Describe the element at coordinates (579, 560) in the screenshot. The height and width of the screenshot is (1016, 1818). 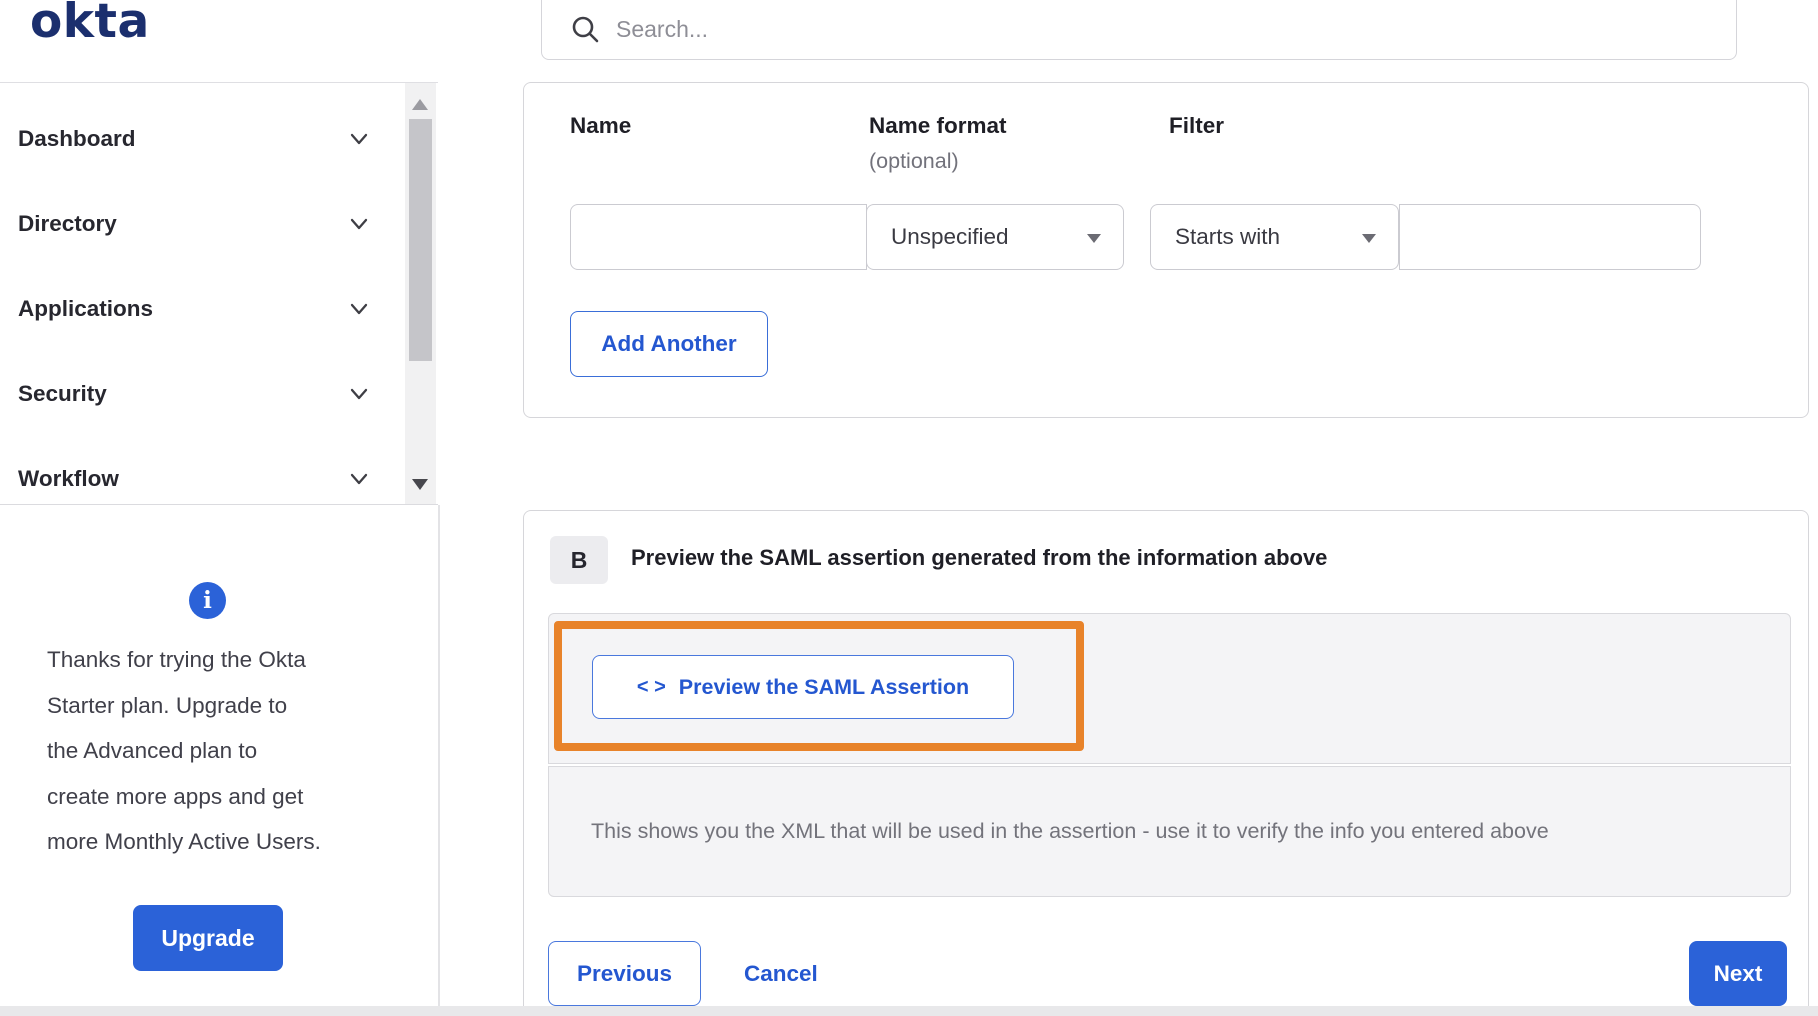
I see `step-b-badge: B` at that location.